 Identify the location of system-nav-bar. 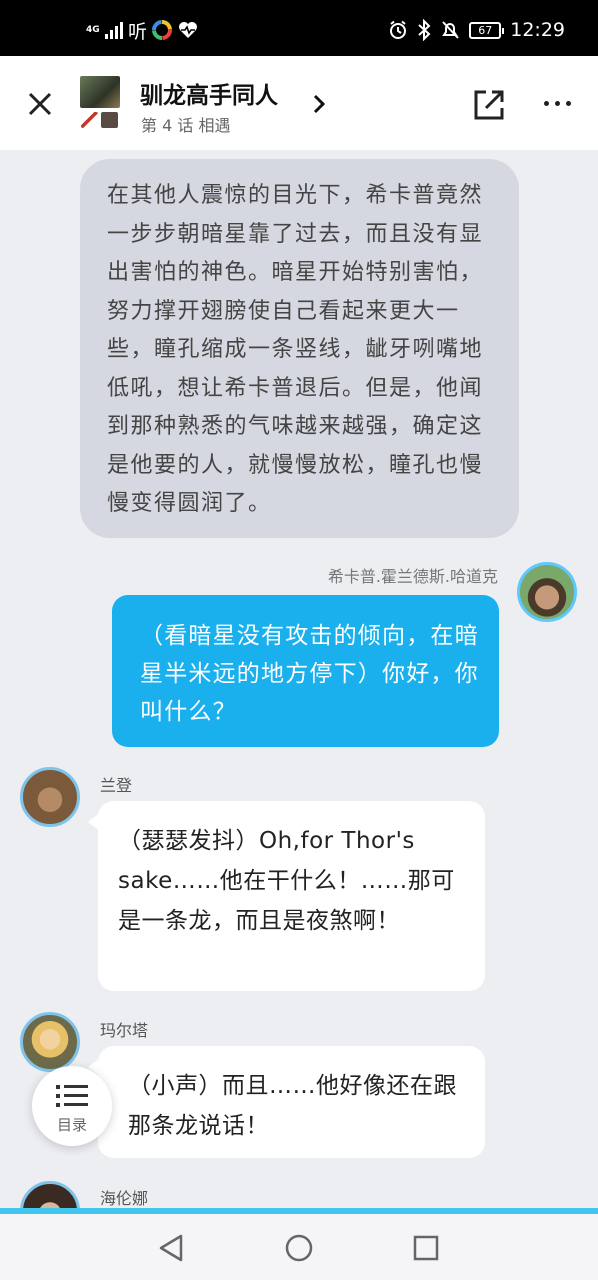
(299, 1244).